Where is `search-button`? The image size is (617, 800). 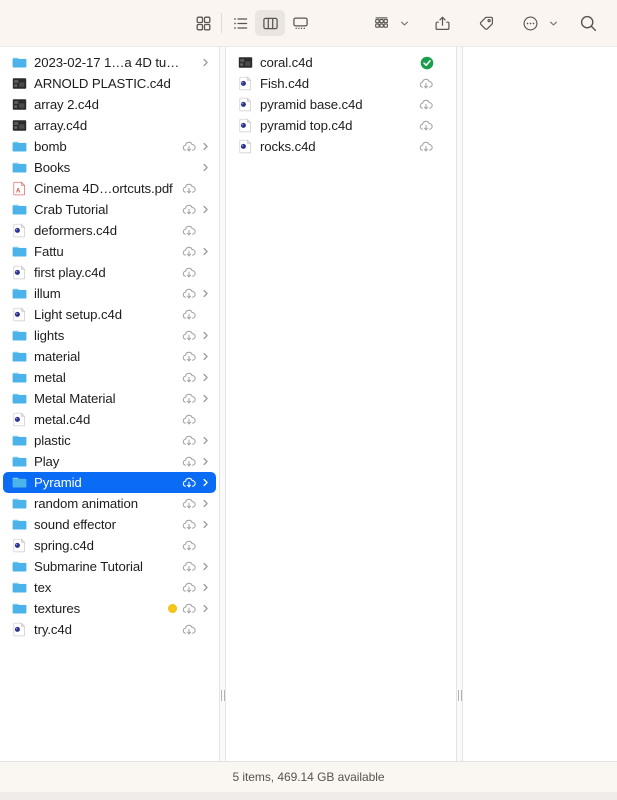
search-button is located at coordinates (588, 23).